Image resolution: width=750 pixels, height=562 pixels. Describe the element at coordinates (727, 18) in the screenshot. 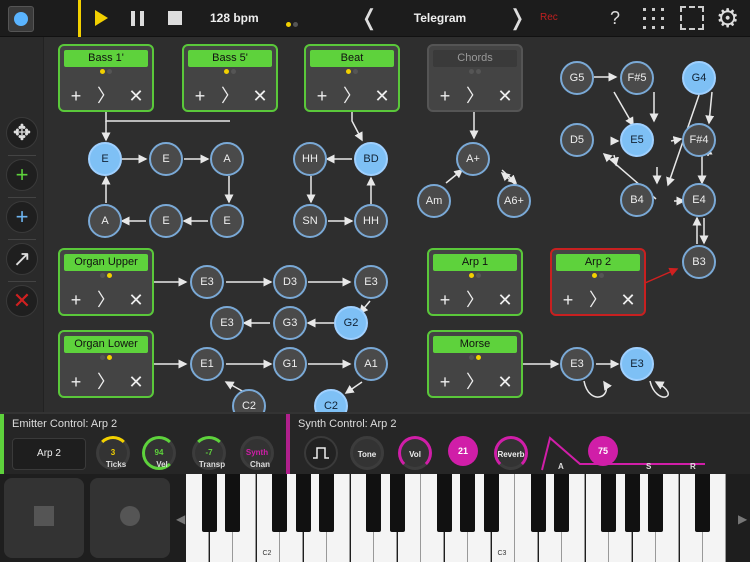

I see `gear-icon: ⚙` at that location.